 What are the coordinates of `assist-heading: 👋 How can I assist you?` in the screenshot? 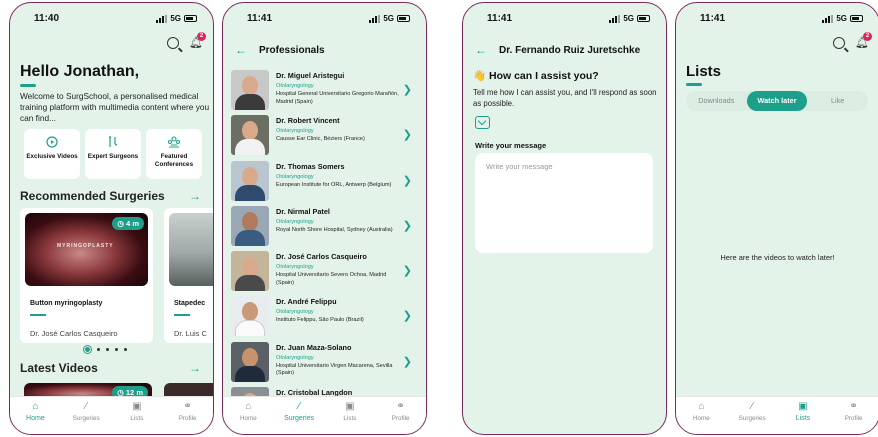 It's located at (536, 76).